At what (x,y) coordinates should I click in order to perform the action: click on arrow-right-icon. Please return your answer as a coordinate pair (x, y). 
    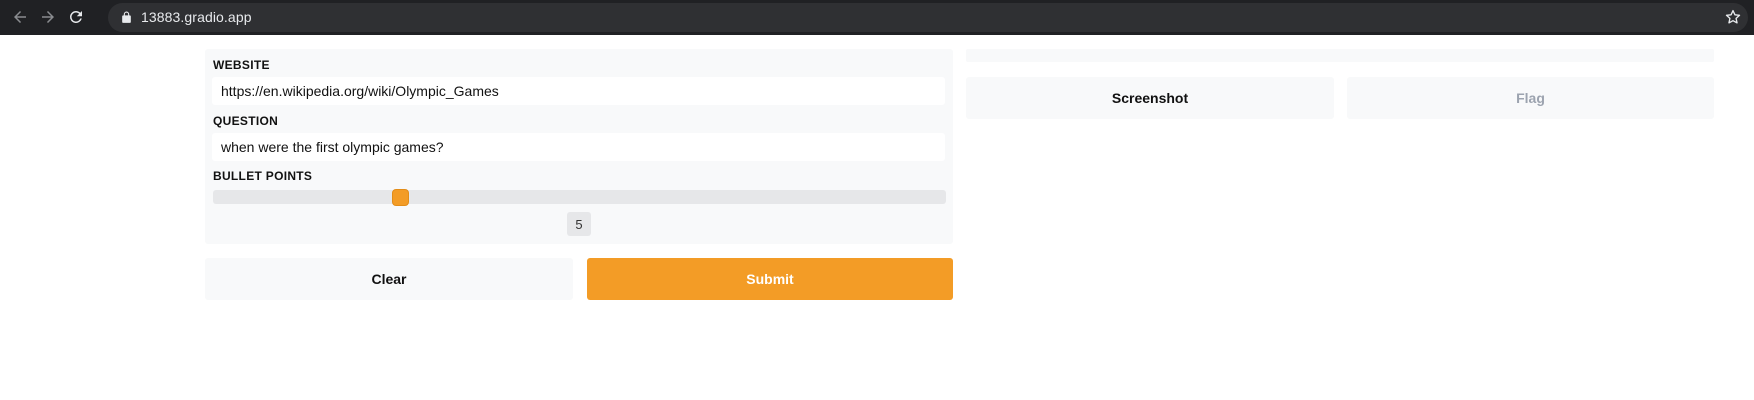
    Looking at the image, I should click on (48, 17).